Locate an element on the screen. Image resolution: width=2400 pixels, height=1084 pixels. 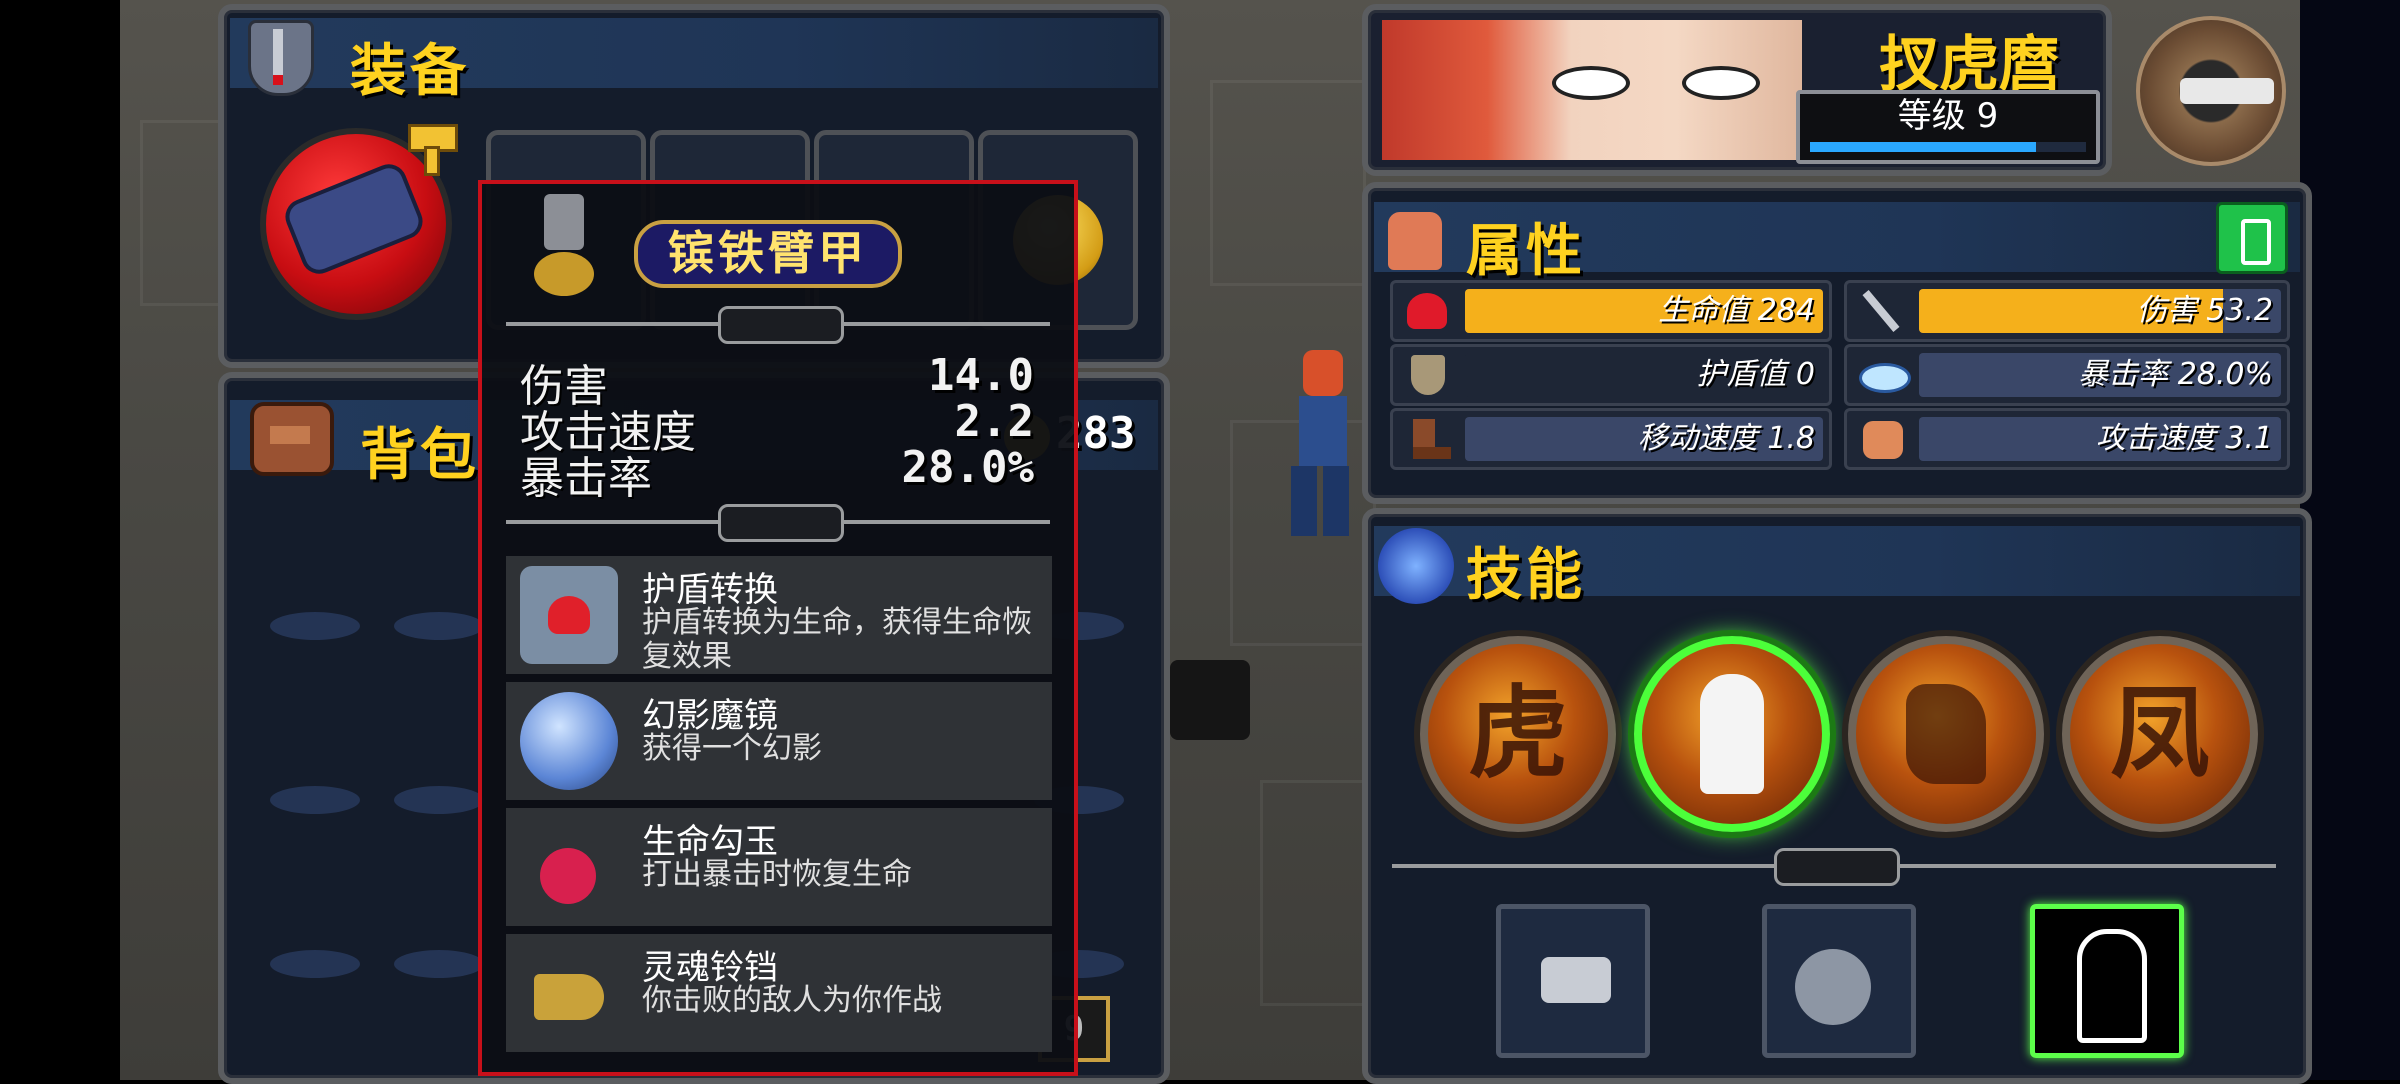
punch-dash-icon is located at coordinates (1576, 980).